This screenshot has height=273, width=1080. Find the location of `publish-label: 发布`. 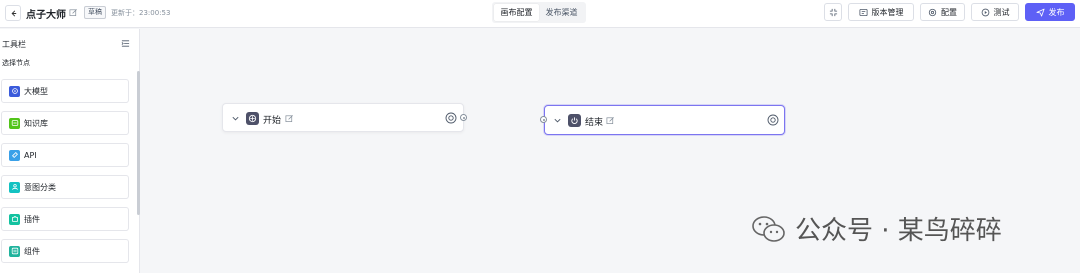

publish-label: 发布 is located at coordinates (1056, 12).